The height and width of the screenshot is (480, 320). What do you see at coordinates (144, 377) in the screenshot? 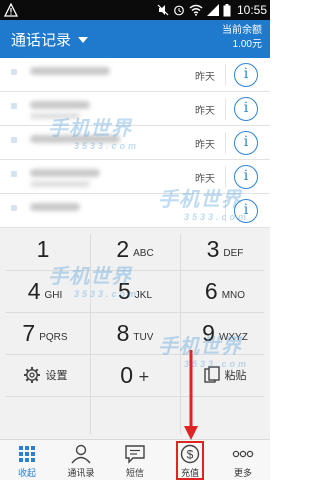
I see `key-plus: +` at bounding box center [144, 377].